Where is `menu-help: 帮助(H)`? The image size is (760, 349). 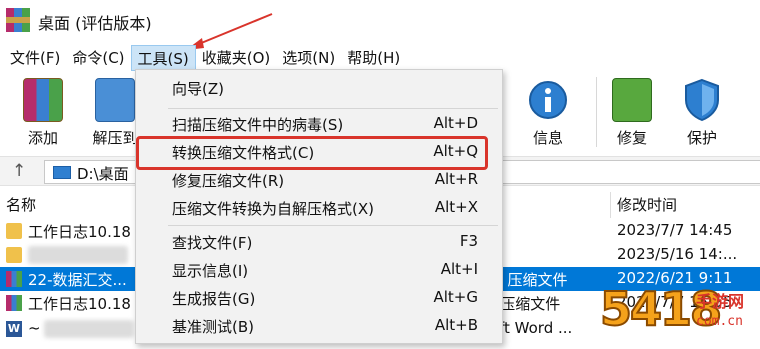
menu-help: 帮助(H) is located at coordinates (373, 58).